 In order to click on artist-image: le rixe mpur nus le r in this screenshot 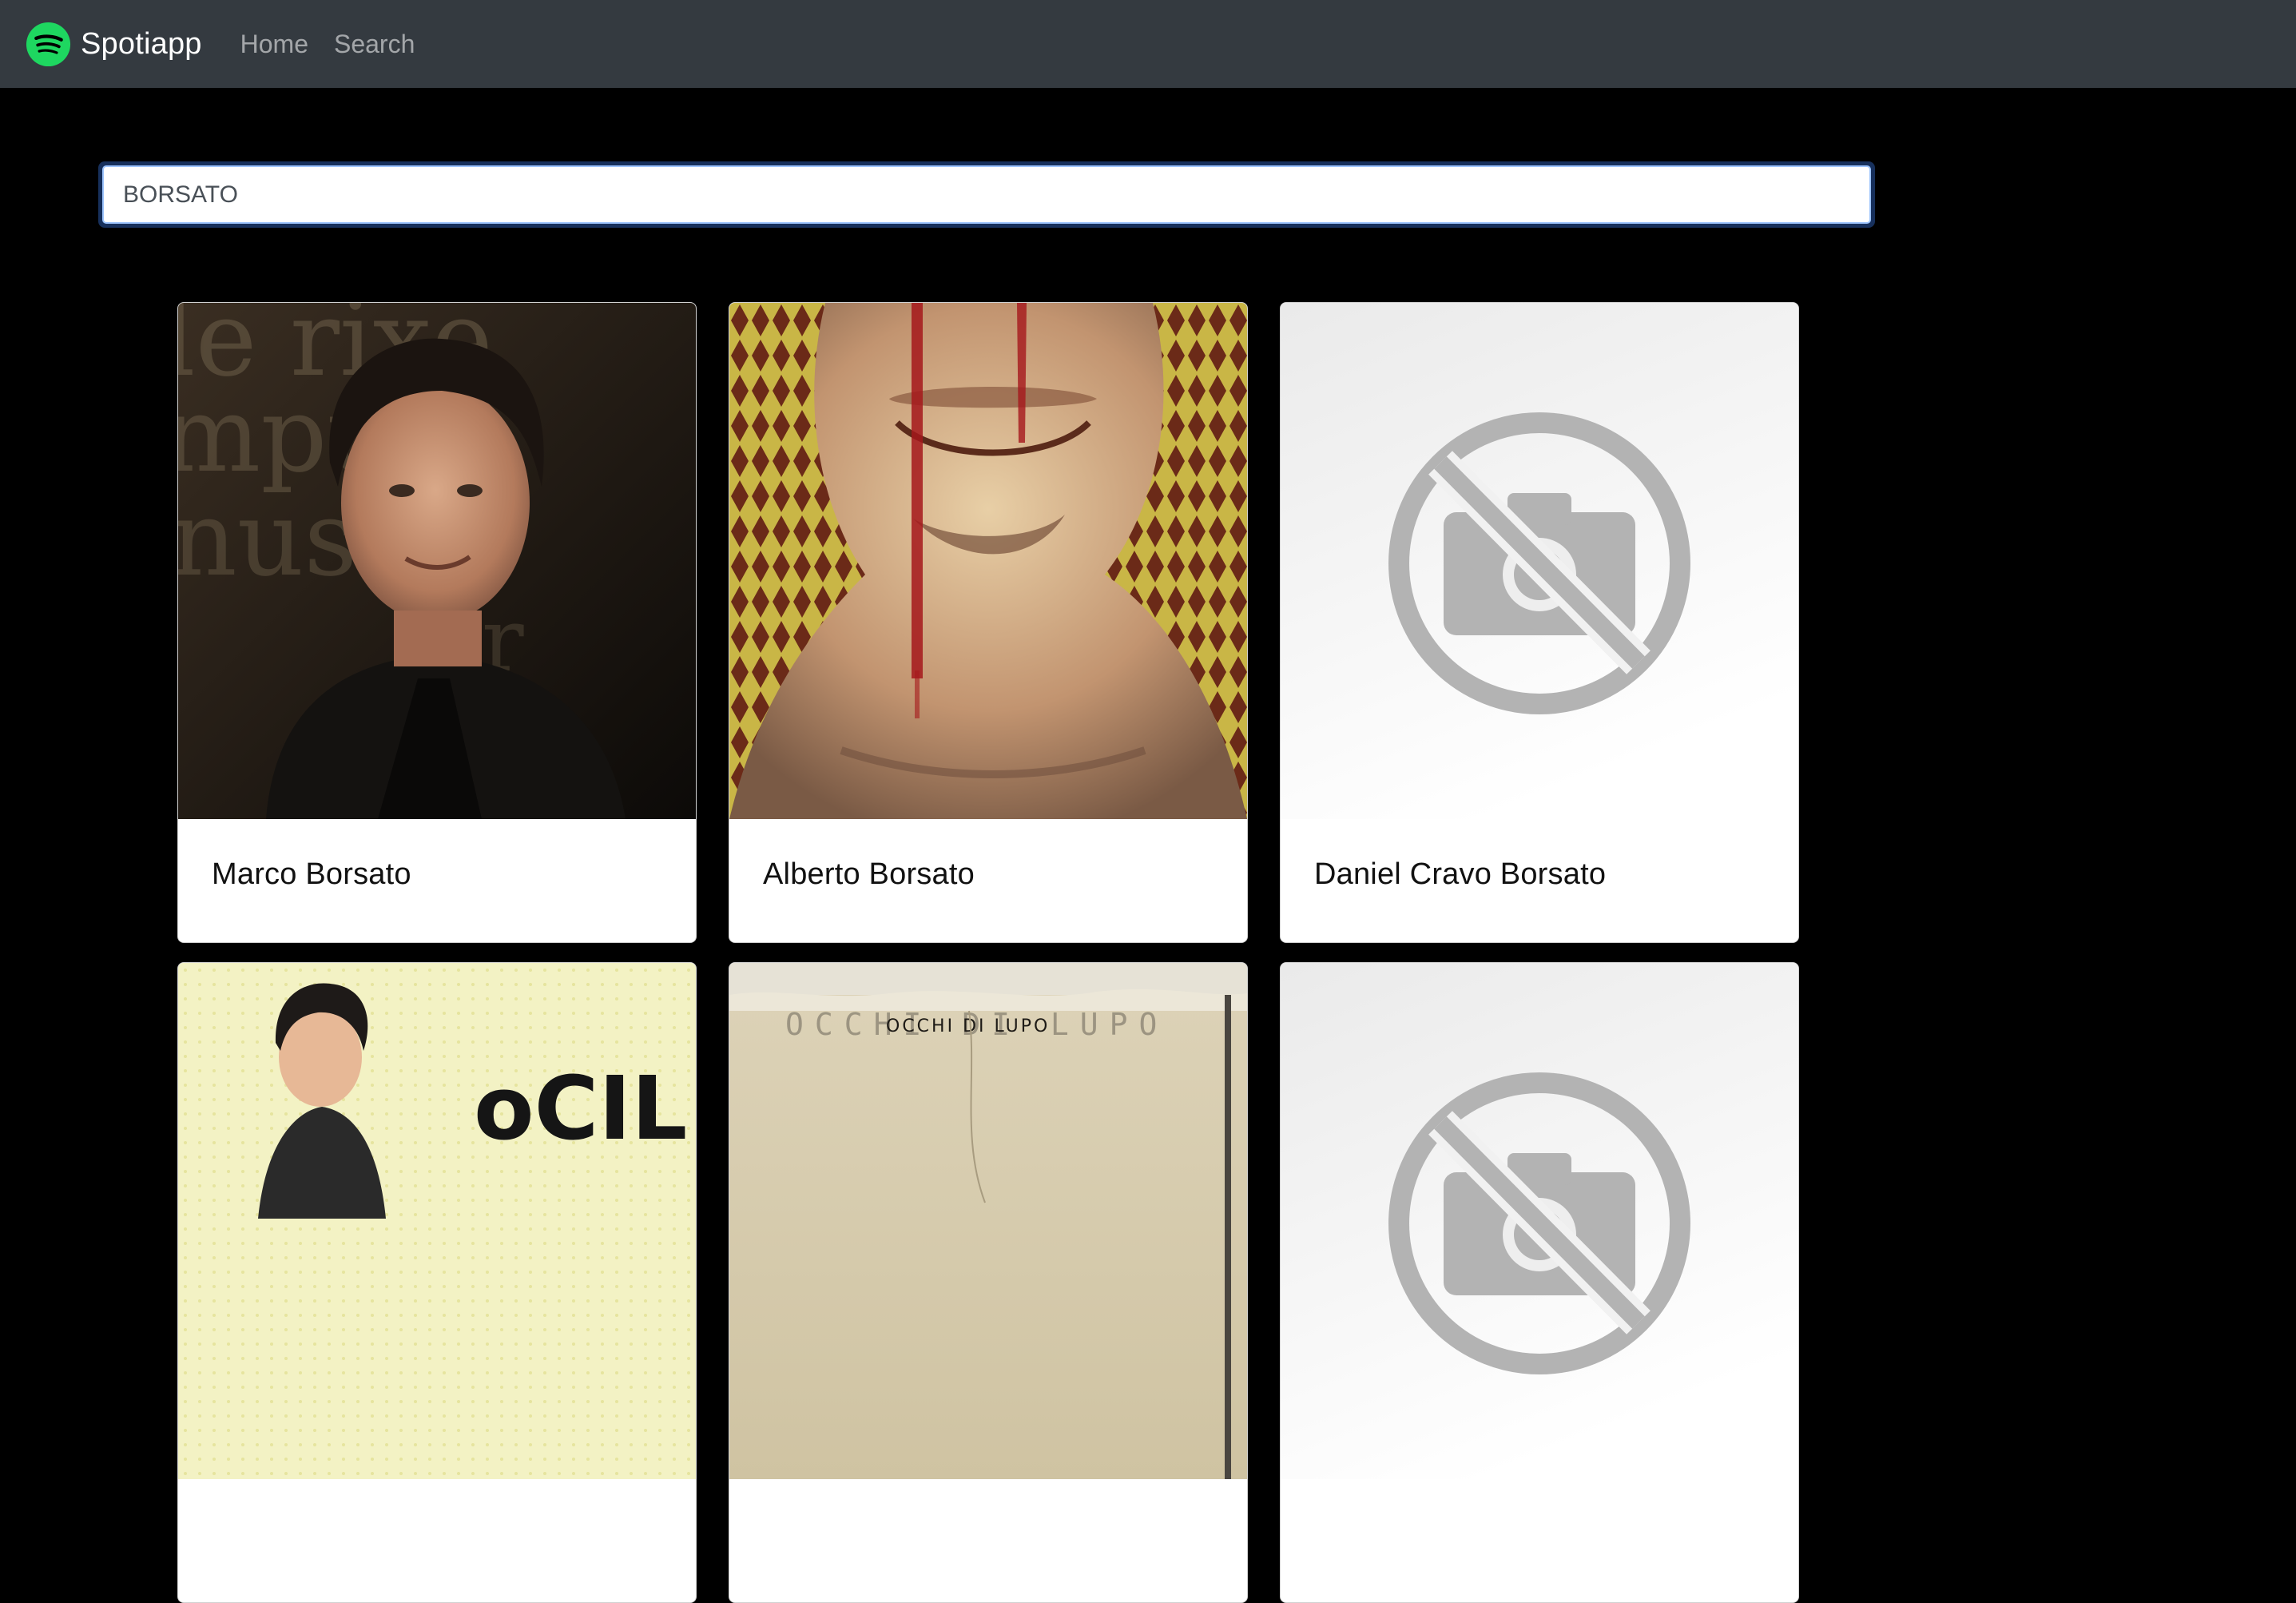, I will do `click(437, 561)`.